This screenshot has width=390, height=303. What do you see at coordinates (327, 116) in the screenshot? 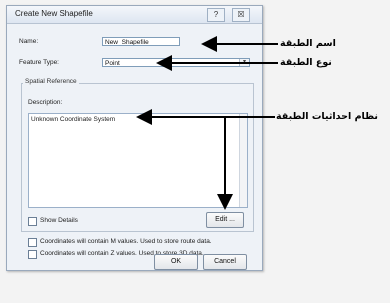
I see `annotation-layer-coordinate-system: نظام احداثيات الطبقة` at bounding box center [327, 116].